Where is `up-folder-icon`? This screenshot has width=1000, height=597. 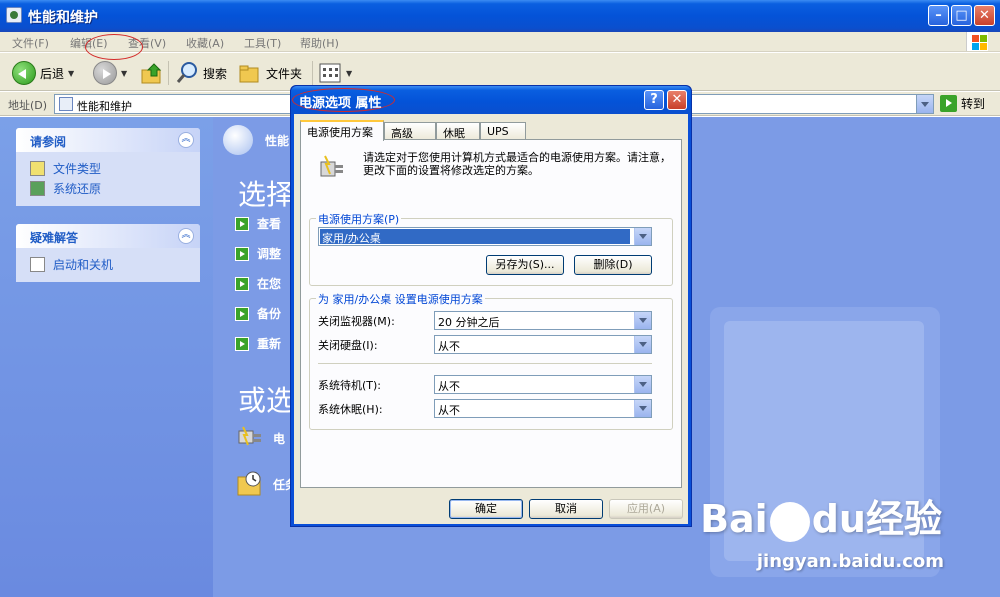
up-folder-icon is located at coordinates (151, 73).